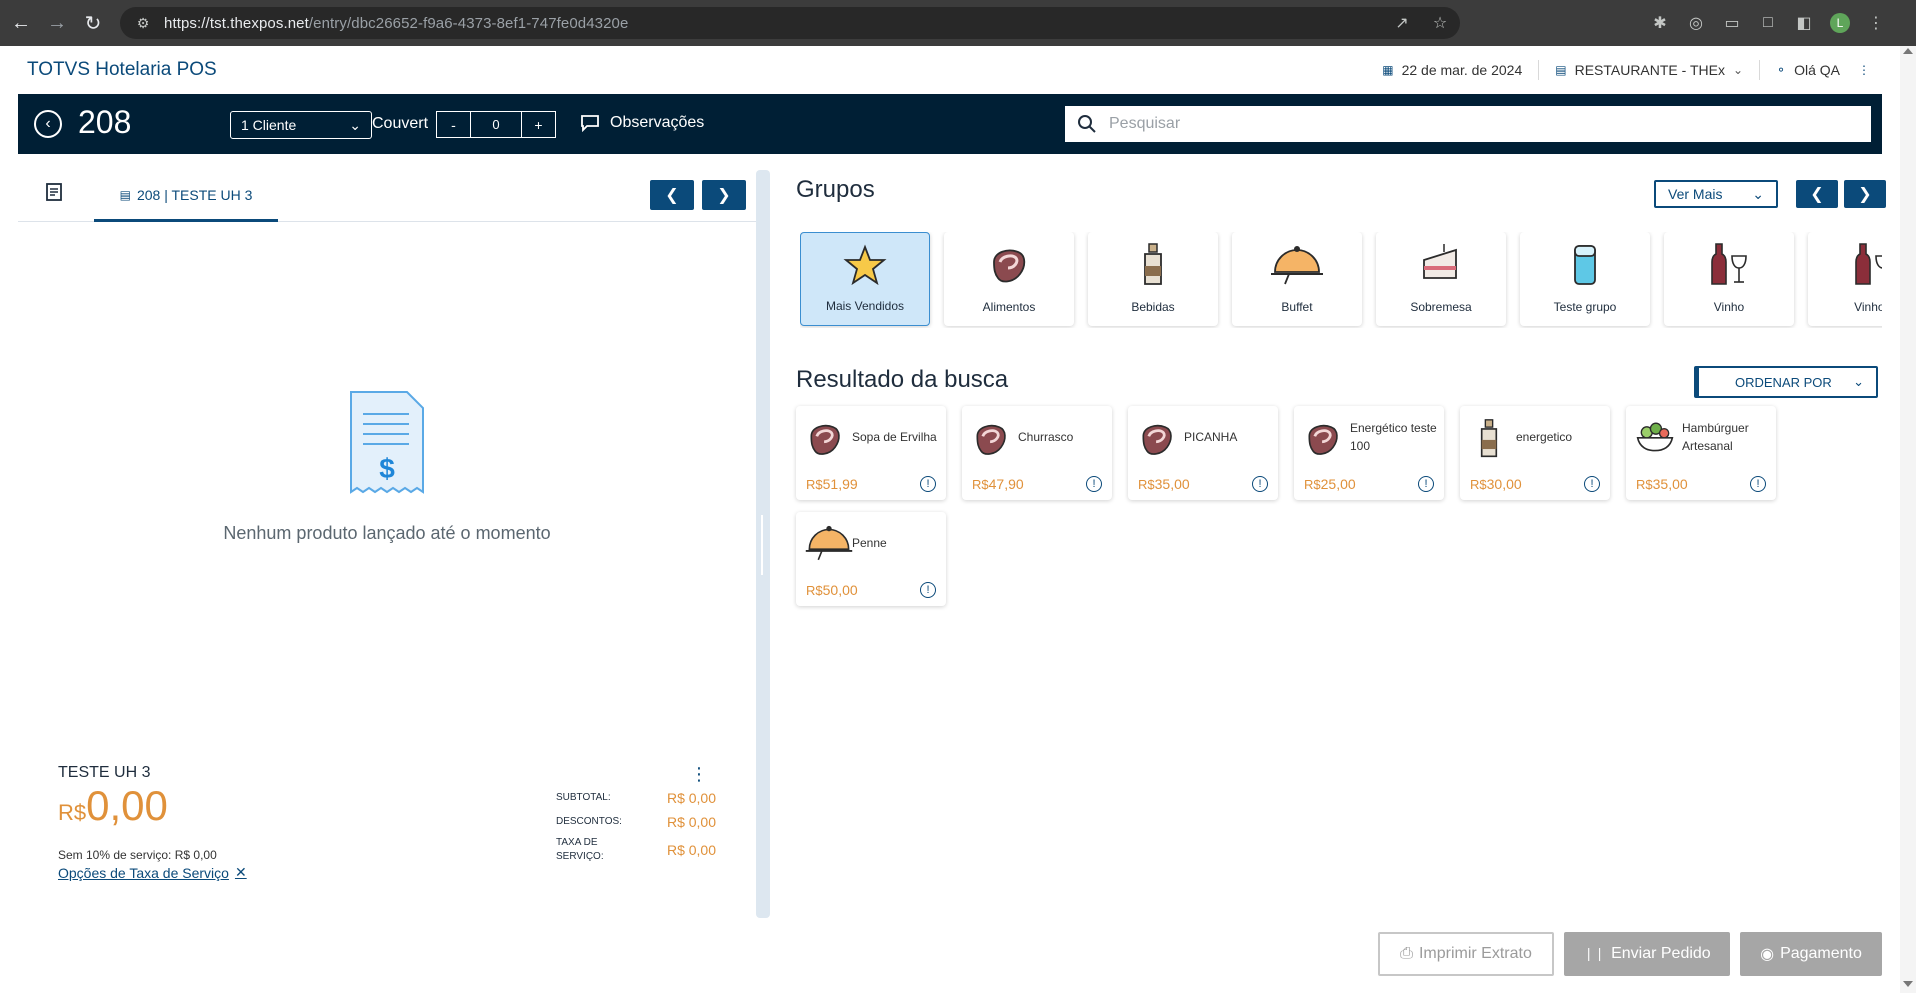  Describe the element at coordinates (496, 124) in the screenshot. I see `couvert-value: 0` at that location.